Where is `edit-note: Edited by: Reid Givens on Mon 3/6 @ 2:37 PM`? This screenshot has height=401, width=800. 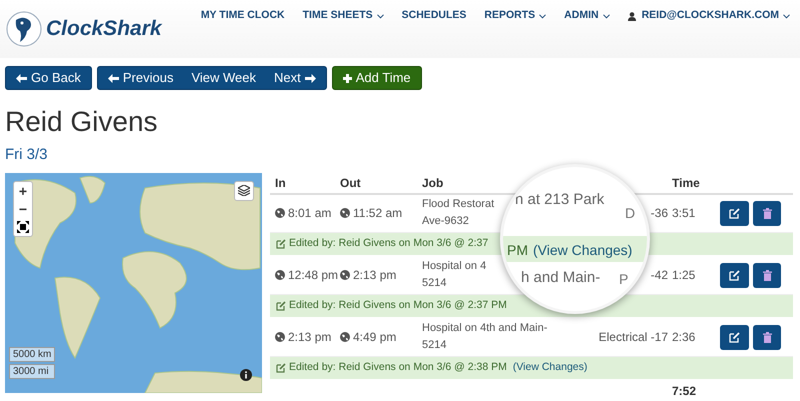
edit-note: Edited by: Reid Givens on Mon 3/6 @ 2:37 PM is located at coordinates (398, 305).